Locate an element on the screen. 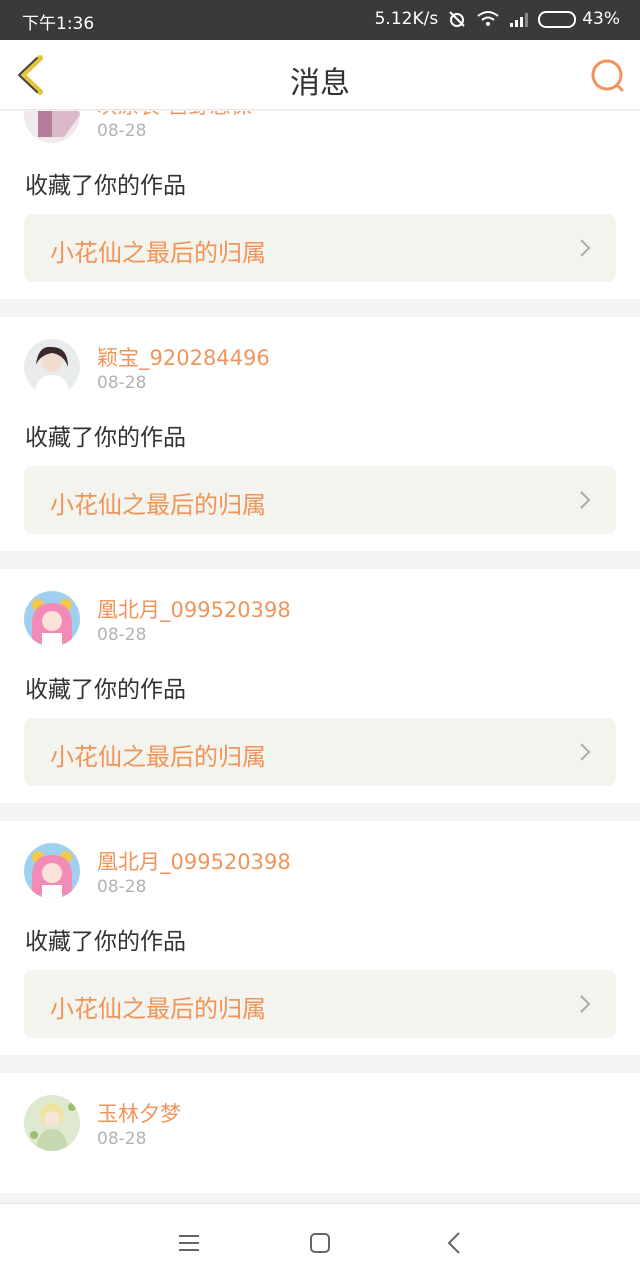 The width and height of the screenshot is (640, 1280). user-name: 灰原哀-宫野志保 is located at coordinates (174, 115).